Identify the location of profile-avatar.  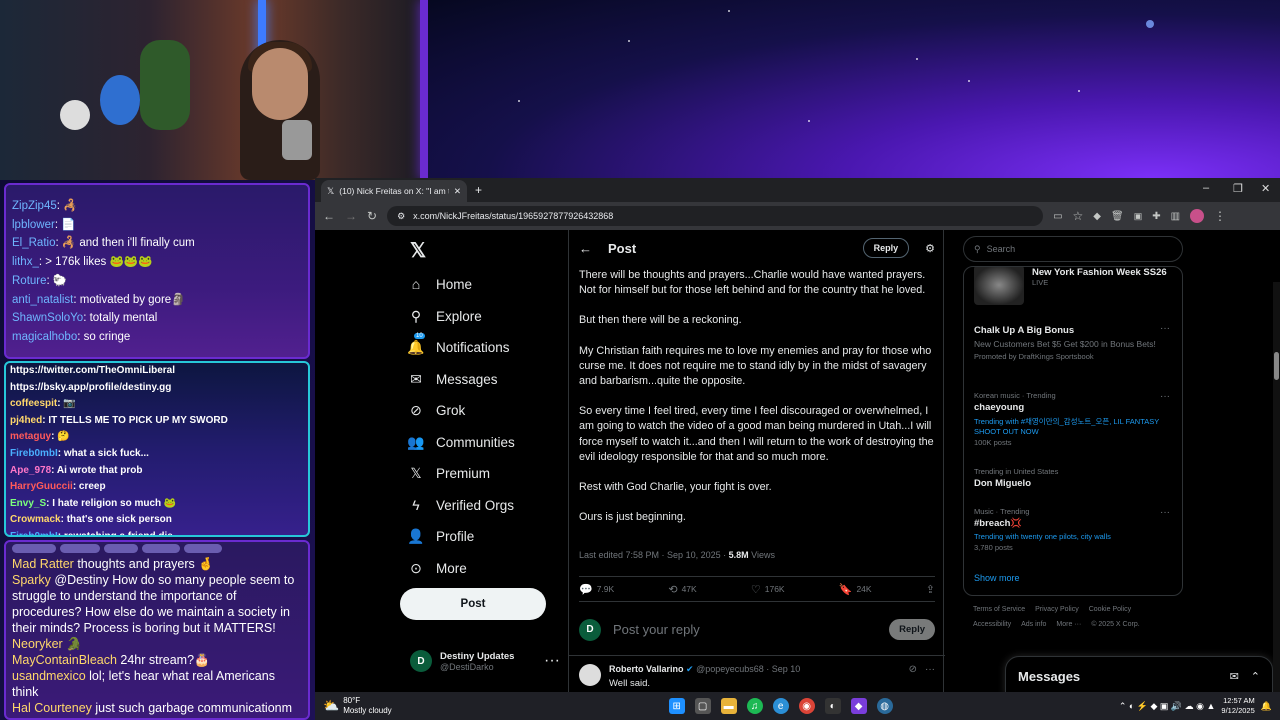
(1197, 216).